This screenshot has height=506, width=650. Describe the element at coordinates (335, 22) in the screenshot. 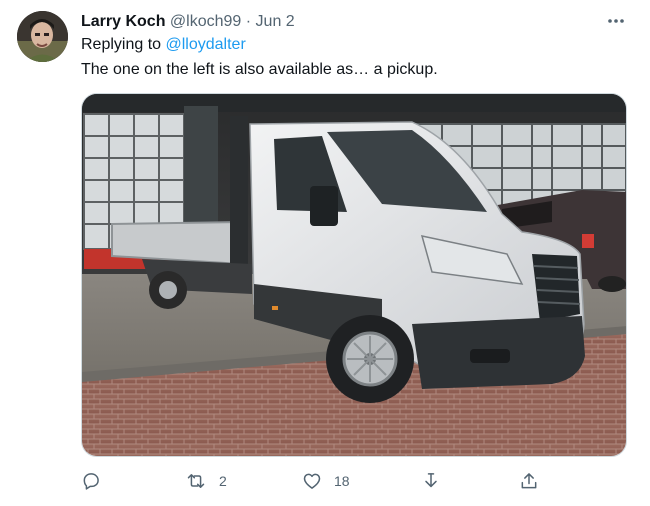

I see `tweet-header: Larry Koch @lkoch99 · Jun 2` at that location.